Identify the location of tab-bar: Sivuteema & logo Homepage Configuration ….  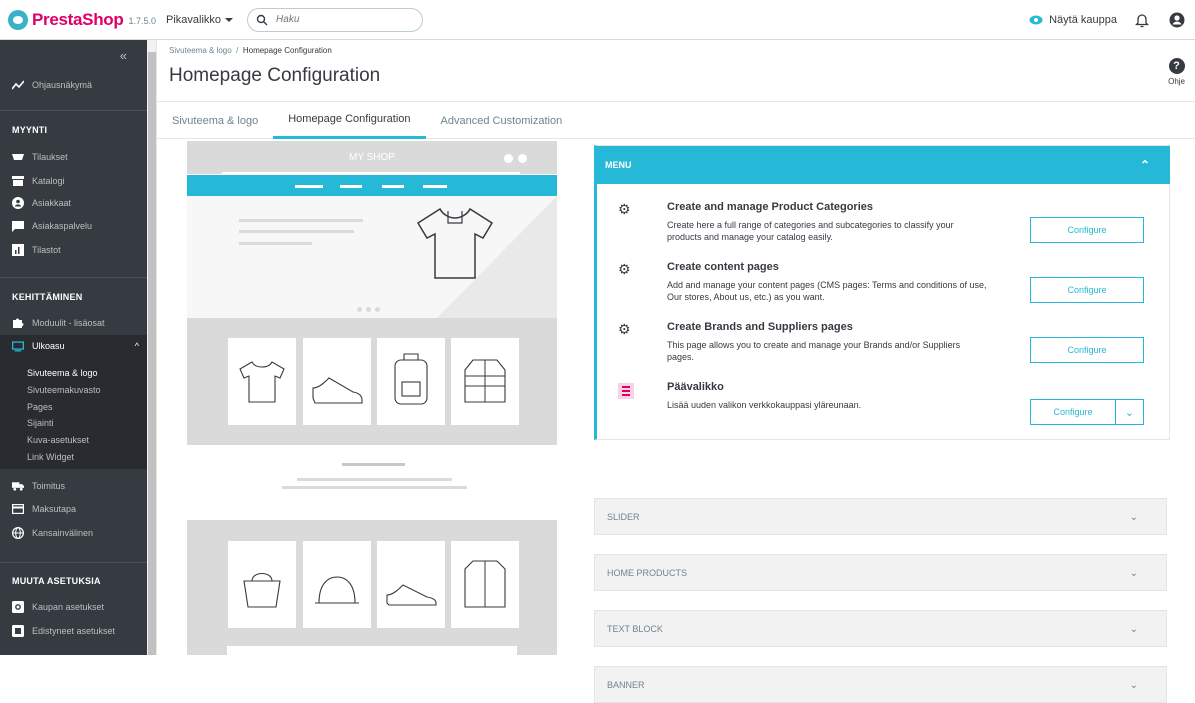
(676, 120).